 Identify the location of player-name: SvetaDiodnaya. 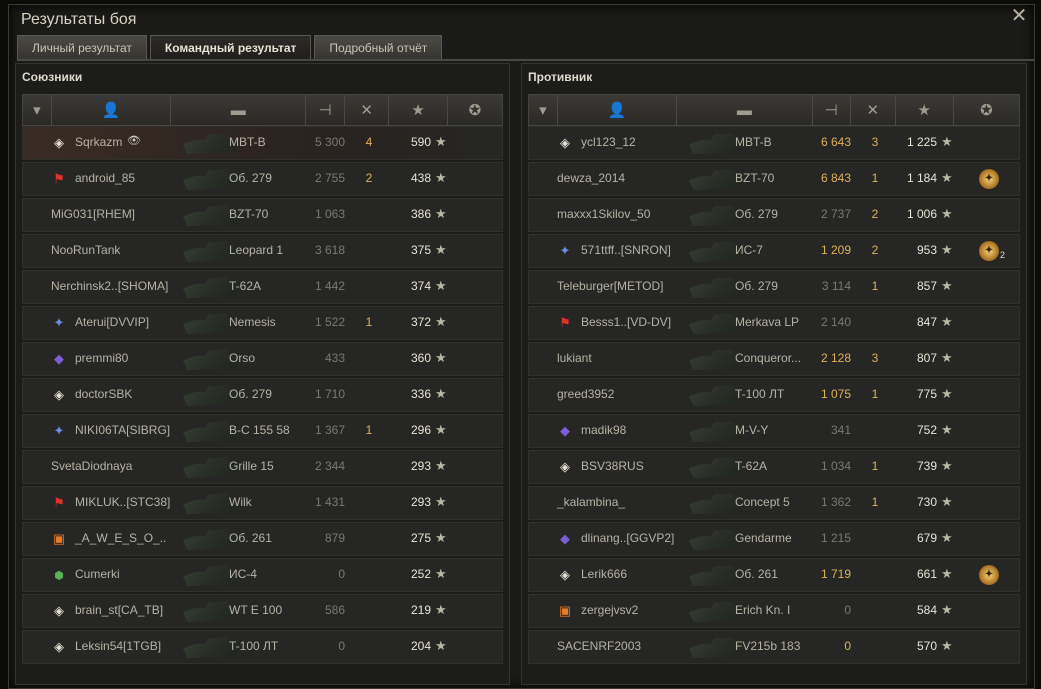
(92, 466).